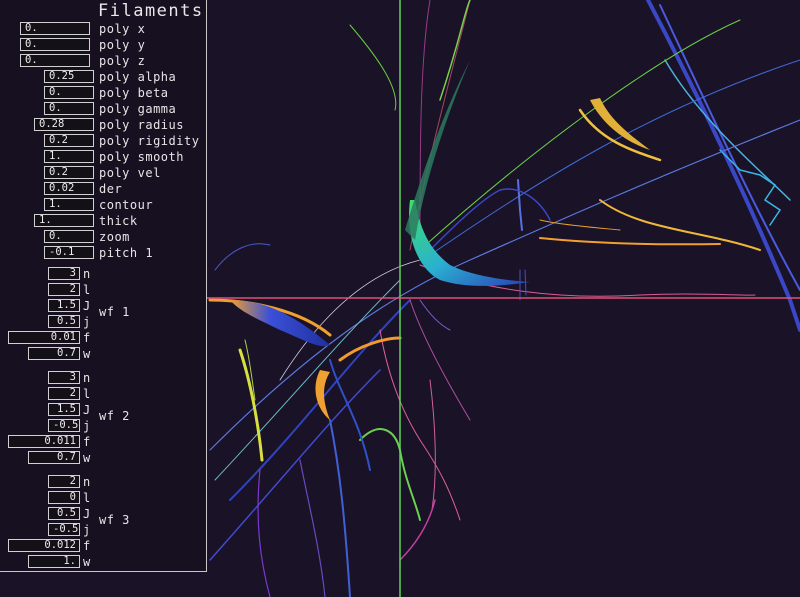 The width and height of the screenshot is (800, 597). Describe the element at coordinates (122, 45) in the screenshot. I see `param-label: poly y` at that location.